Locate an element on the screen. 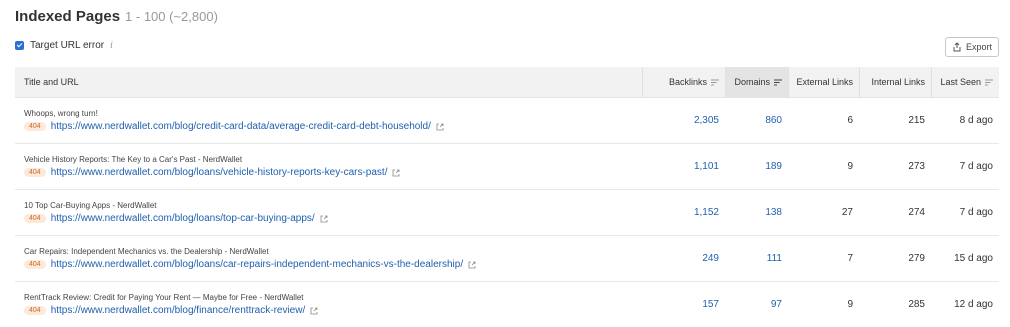  column-label: Last Seen is located at coordinates (960, 82).